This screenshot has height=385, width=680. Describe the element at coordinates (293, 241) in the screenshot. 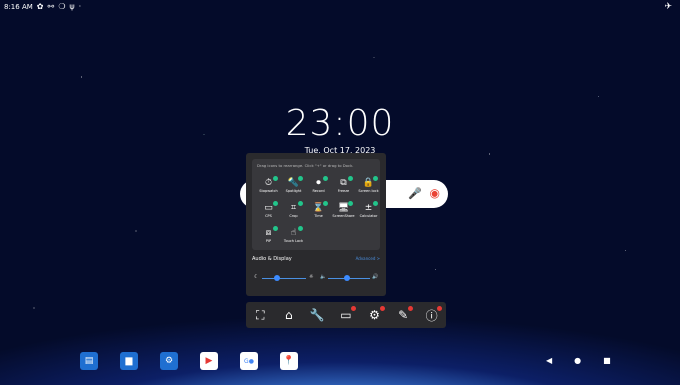

I see `tool-label: Touch Lock` at that location.